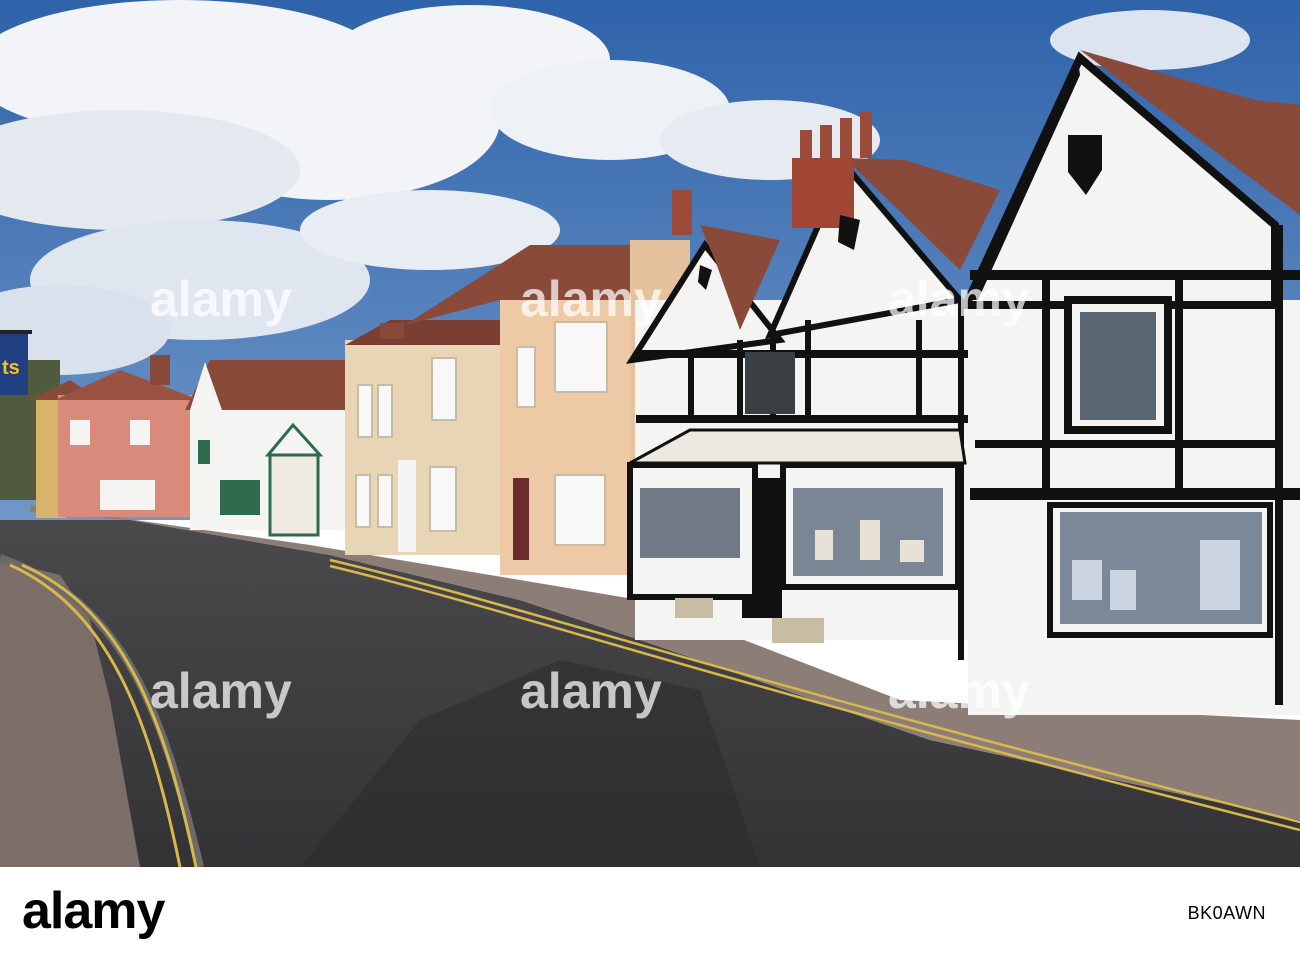 The image size is (1300, 956). I want to click on shop-sign: ts, so click(16, 362).